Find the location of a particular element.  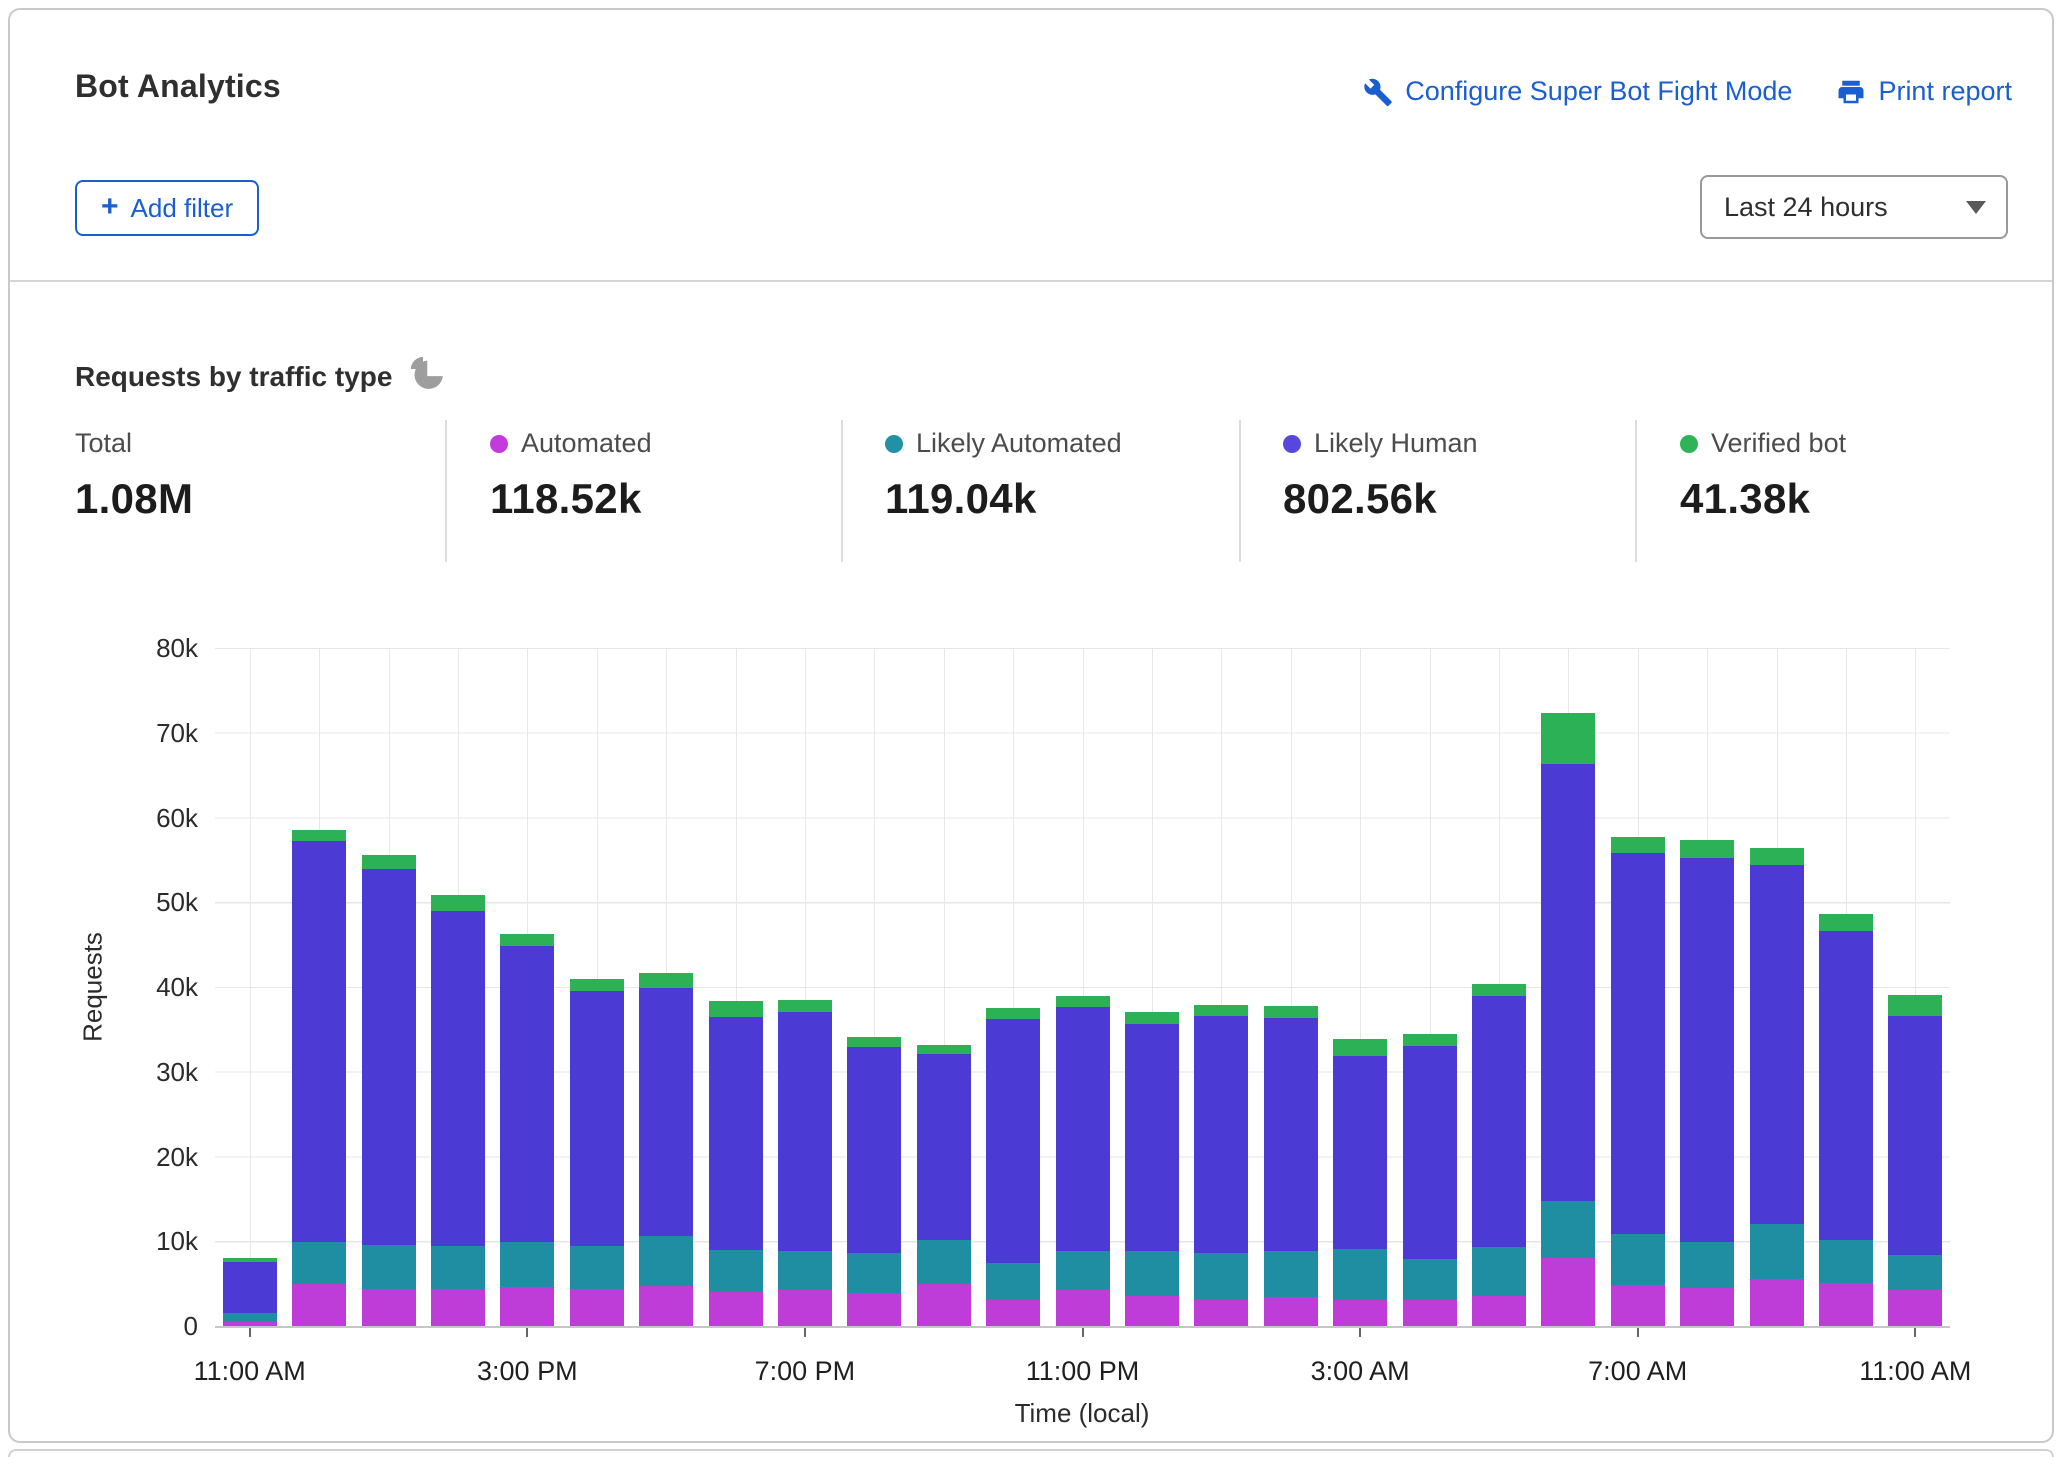

stat-likely-automated: Likely Automated 119.04k is located at coordinates (1003, 475).